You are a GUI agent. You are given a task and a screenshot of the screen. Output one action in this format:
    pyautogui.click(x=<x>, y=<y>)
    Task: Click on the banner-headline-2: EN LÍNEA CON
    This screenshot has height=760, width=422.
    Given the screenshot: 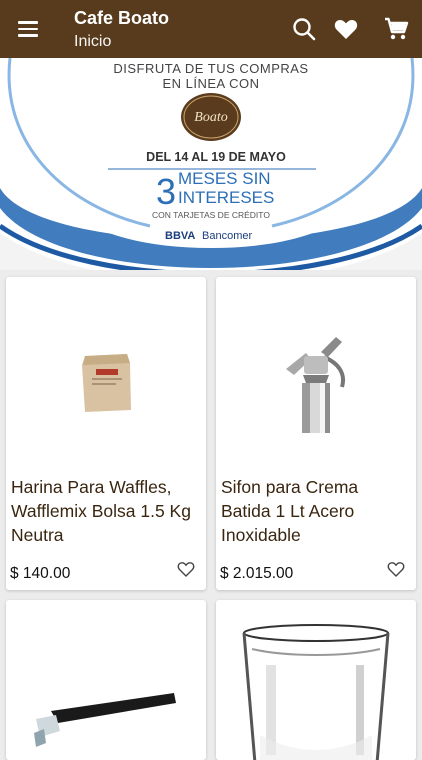 What is the action you would take?
    pyautogui.click(x=210, y=83)
    